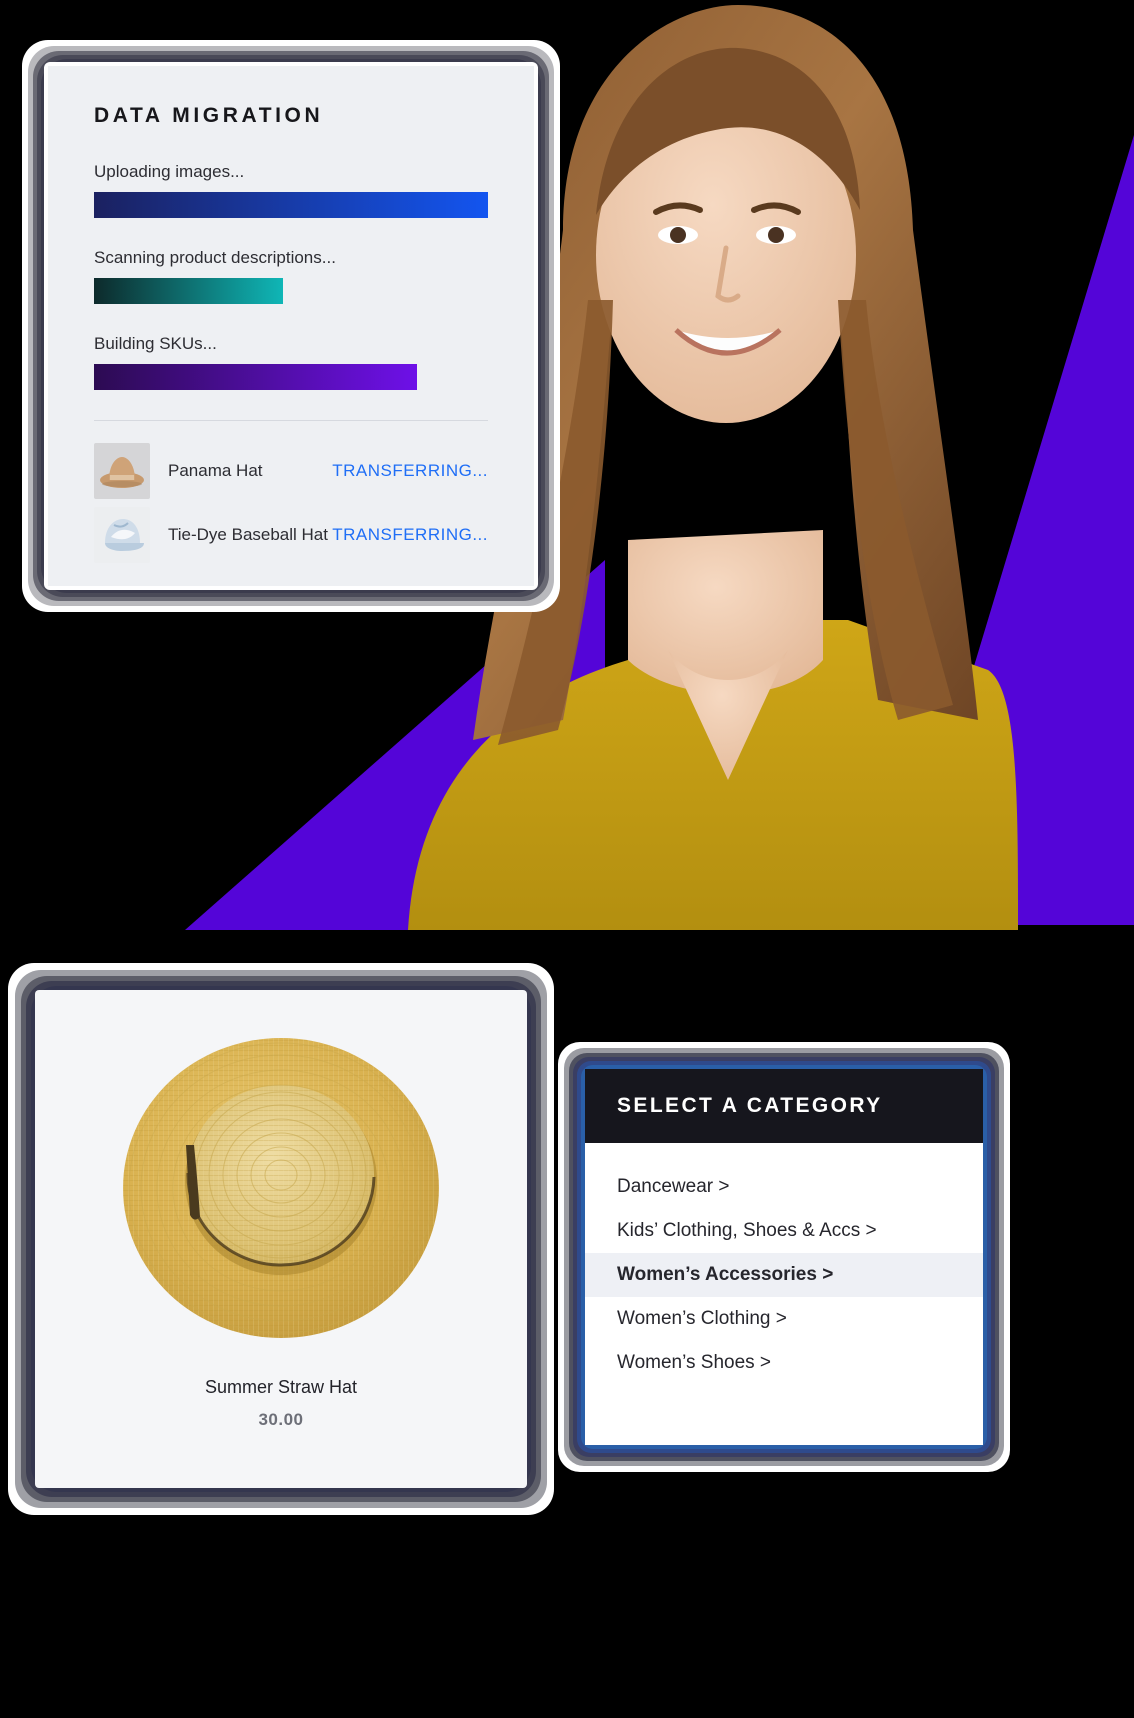 This screenshot has width=1134, height=1718. Describe the element at coordinates (189, 291) in the screenshot. I see `progress-bar-scanning-descriptions` at that location.